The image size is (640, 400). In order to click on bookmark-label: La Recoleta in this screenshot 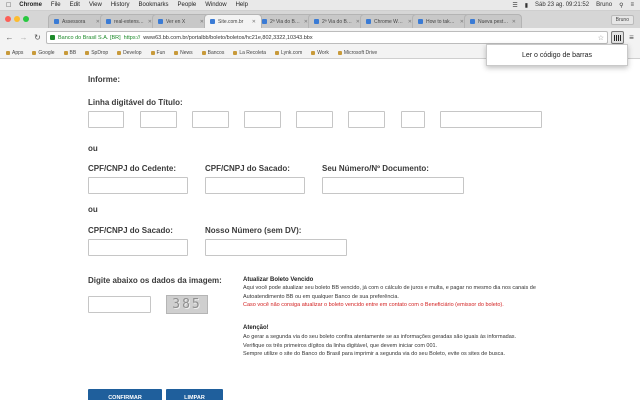, I will do `click(253, 52)`.